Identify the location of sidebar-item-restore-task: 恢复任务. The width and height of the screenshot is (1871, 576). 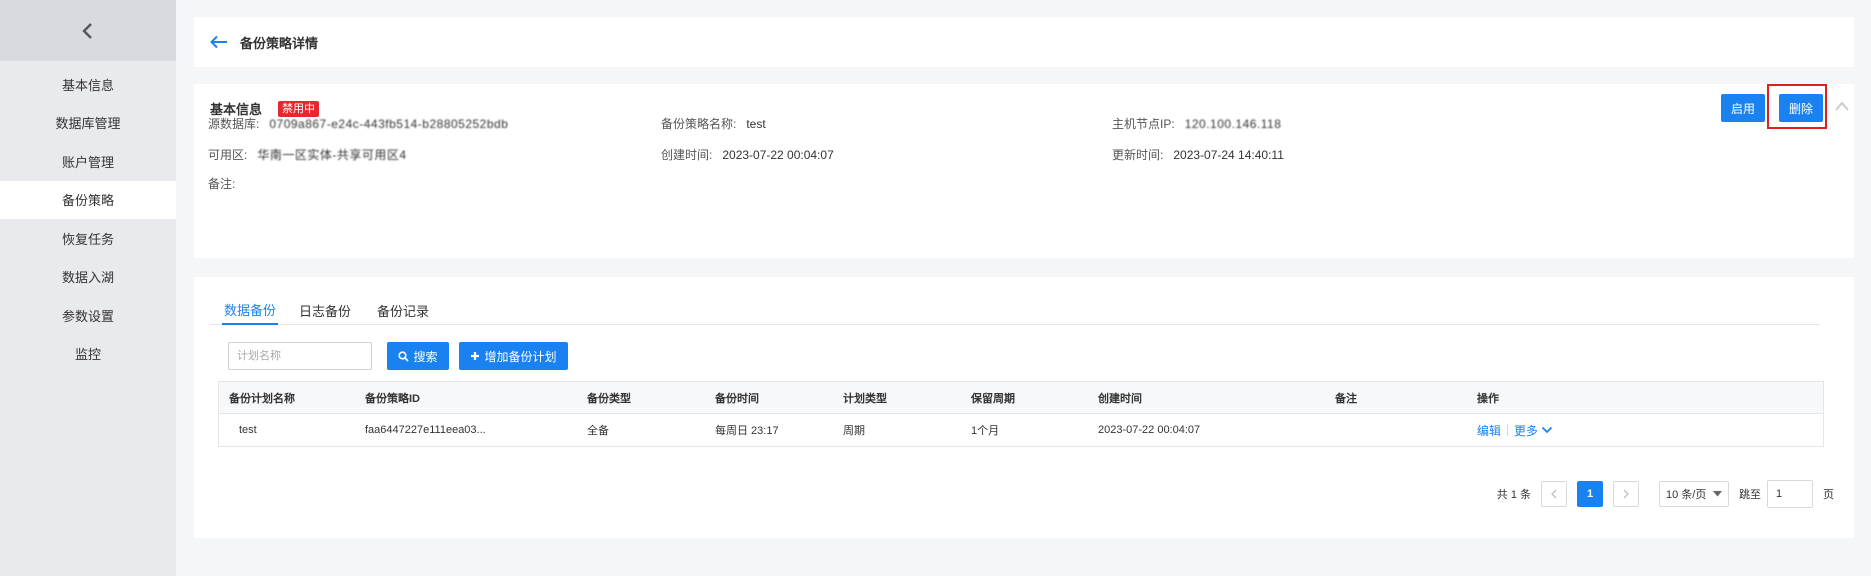
(88, 238).